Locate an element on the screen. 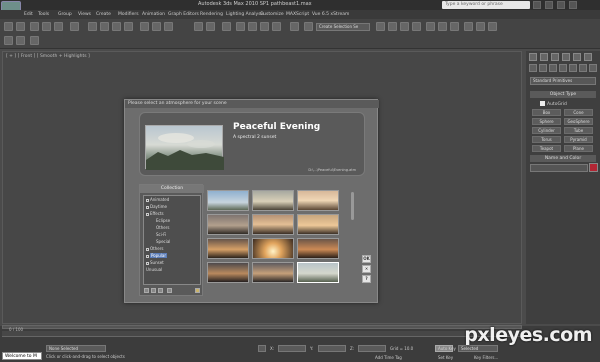  object-color-swatch is located at coordinates (593, 167).